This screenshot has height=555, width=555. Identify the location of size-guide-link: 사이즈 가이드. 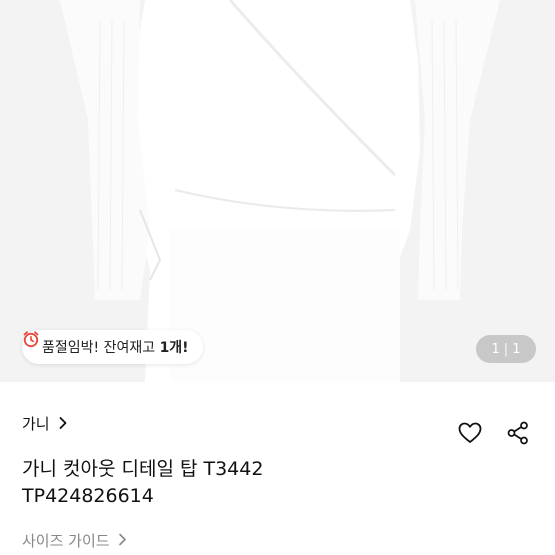
(74, 540).